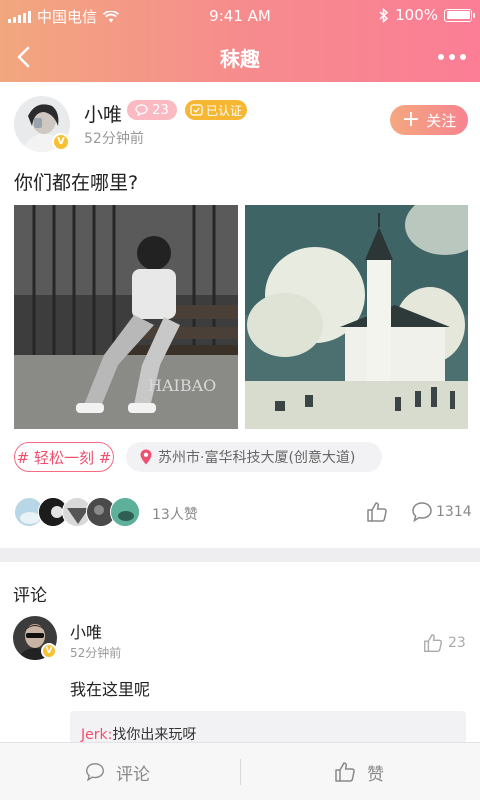 The width and height of the screenshot is (480, 800). What do you see at coordinates (457, 643) in the screenshot?
I see `comment-like-count: 23` at bounding box center [457, 643].